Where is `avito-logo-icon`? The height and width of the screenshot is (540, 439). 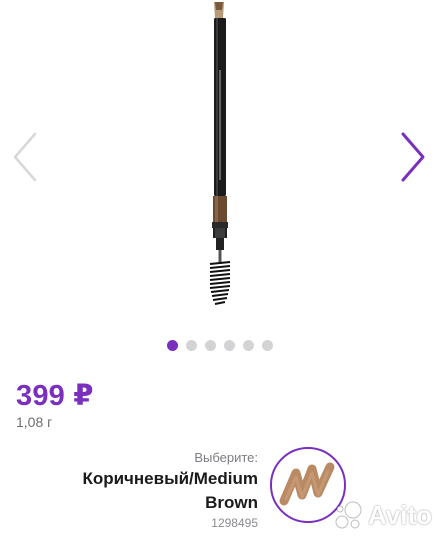
avito-logo-icon is located at coordinates (348, 515).